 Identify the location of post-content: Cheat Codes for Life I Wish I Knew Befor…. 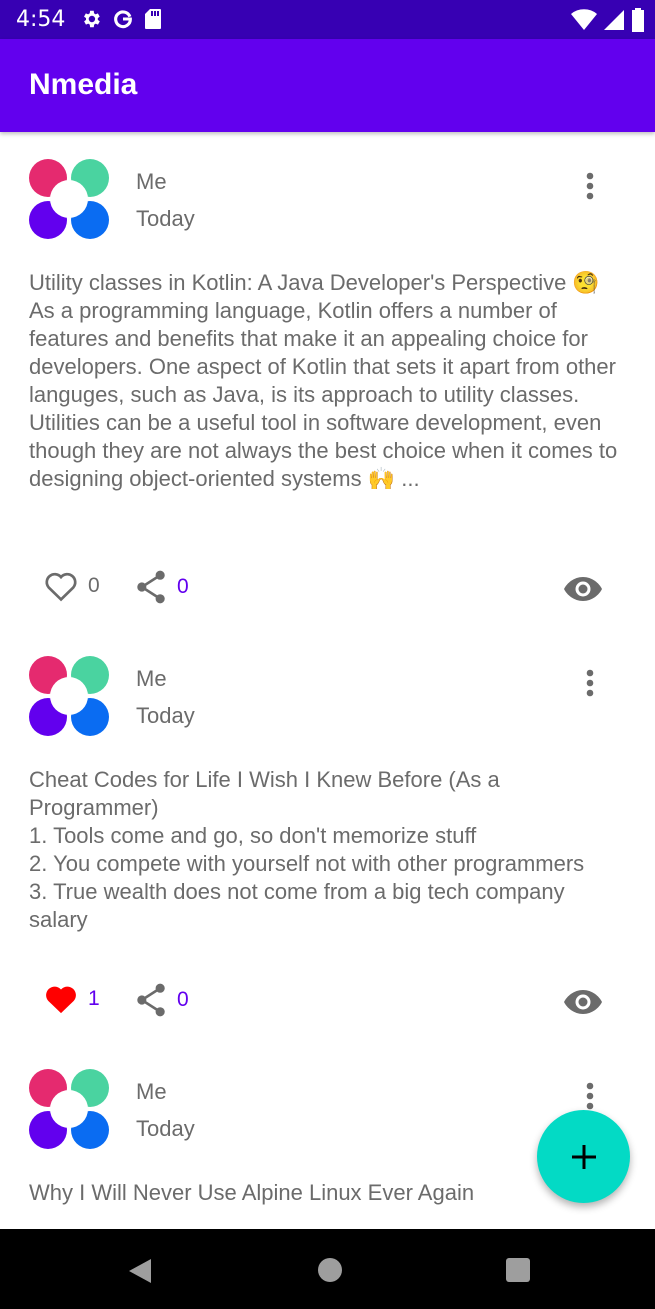
(307, 849).